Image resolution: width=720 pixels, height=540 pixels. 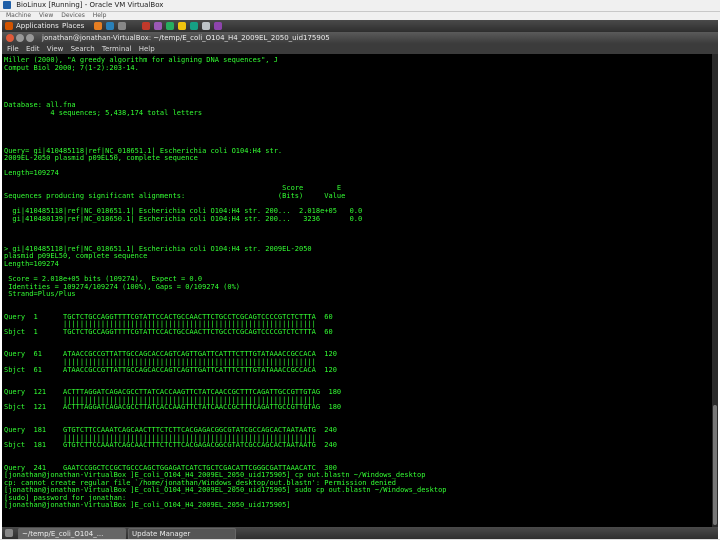 What do you see at coordinates (46, 15) in the screenshot?
I see `menu-view: View` at bounding box center [46, 15].